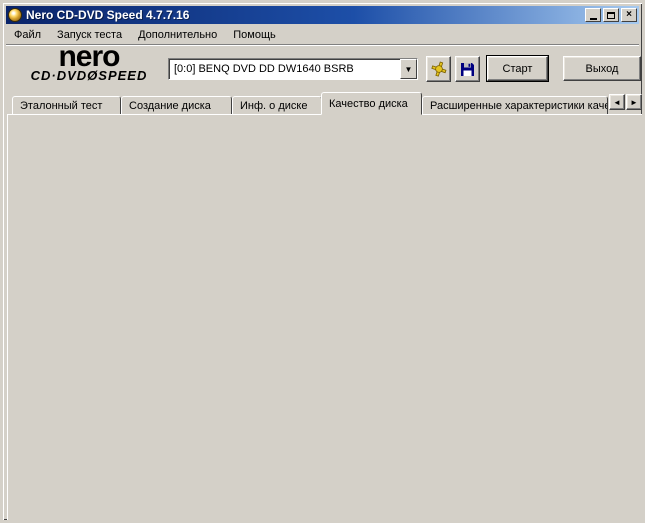 The image size is (645, 523). I want to click on tab-scroll-right-button: ►, so click(634, 102).